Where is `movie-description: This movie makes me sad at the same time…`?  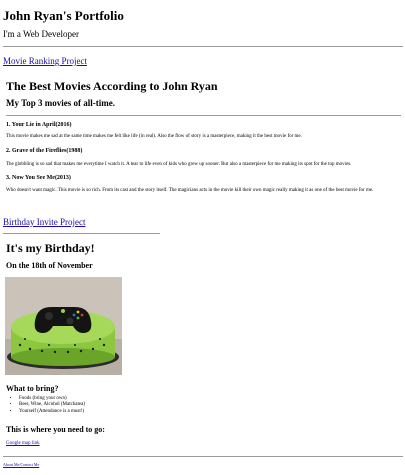 movie-description: This movie makes me sad at the same time… is located at coordinates (154, 136).